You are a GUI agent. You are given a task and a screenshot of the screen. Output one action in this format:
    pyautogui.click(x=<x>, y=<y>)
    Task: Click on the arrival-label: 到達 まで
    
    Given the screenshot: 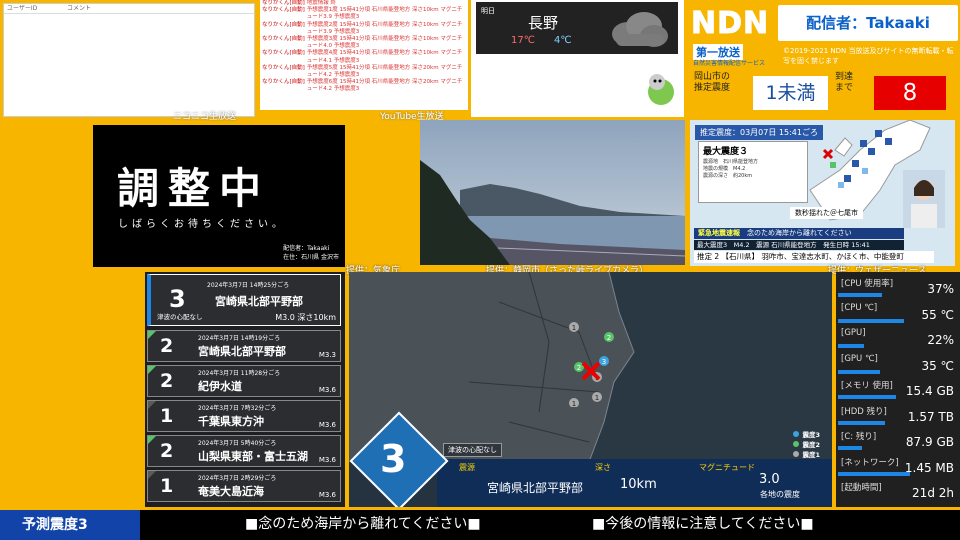 What is the action you would take?
    pyautogui.click(x=844, y=83)
    